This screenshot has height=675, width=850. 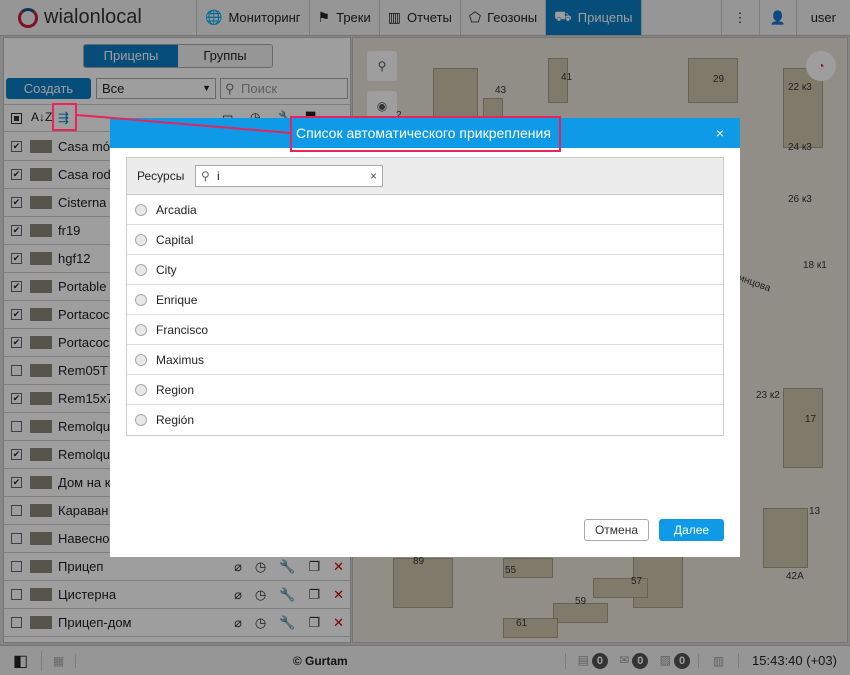 What do you see at coordinates (64, 117) in the screenshot?
I see `auto-attach-highlight` at bounding box center [64, 117].